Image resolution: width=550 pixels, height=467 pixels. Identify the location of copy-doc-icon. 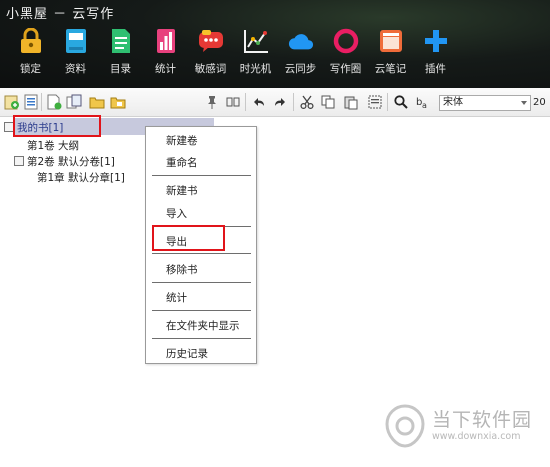
(74, 102).